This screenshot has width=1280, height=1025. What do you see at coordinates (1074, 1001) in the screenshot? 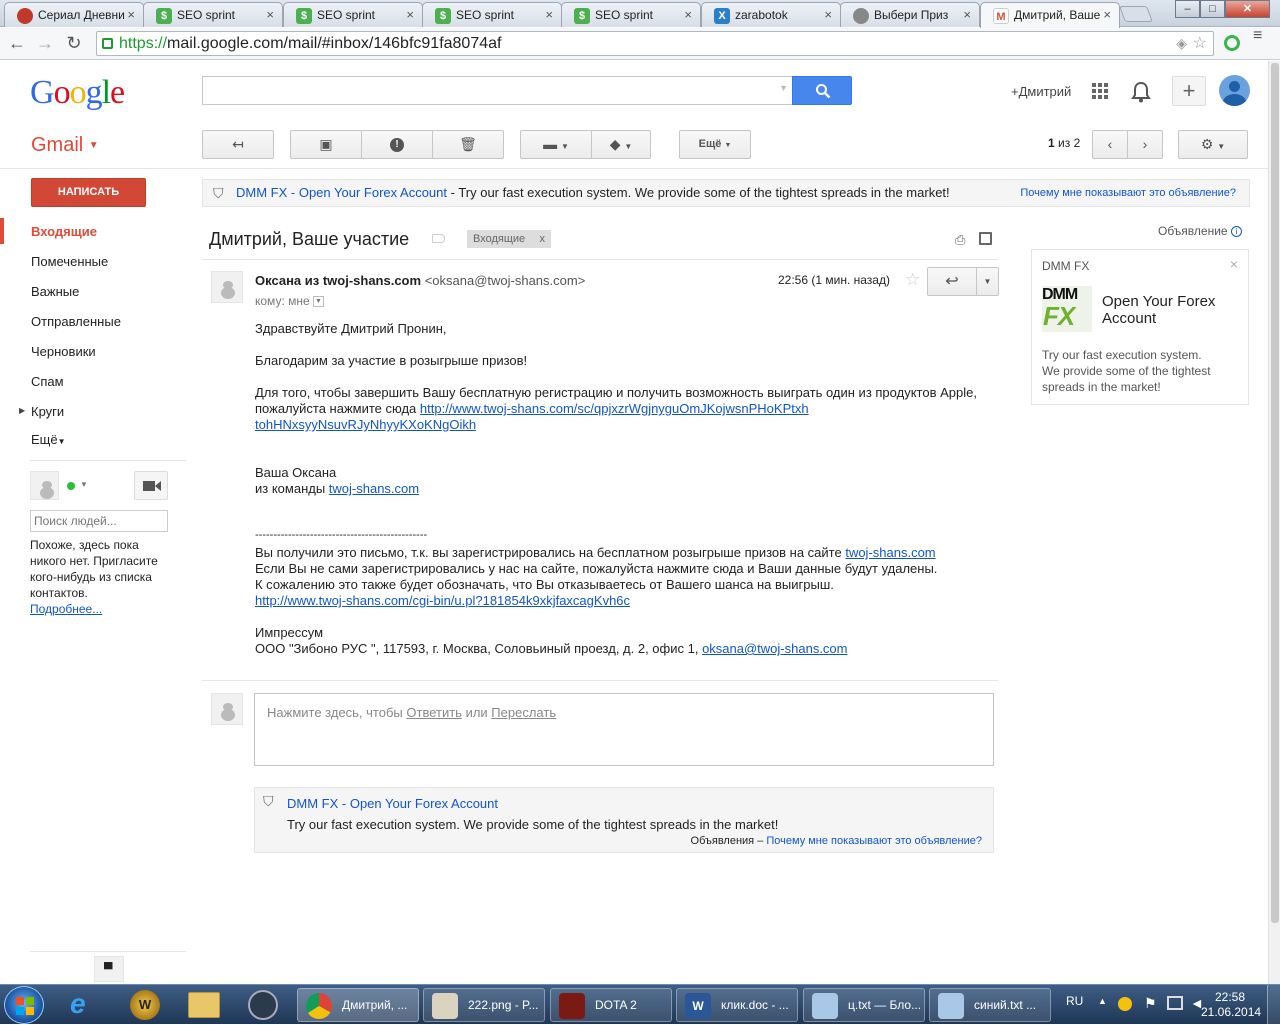
I see `language-indicator: RU` at bounding box center [1074, 1001].